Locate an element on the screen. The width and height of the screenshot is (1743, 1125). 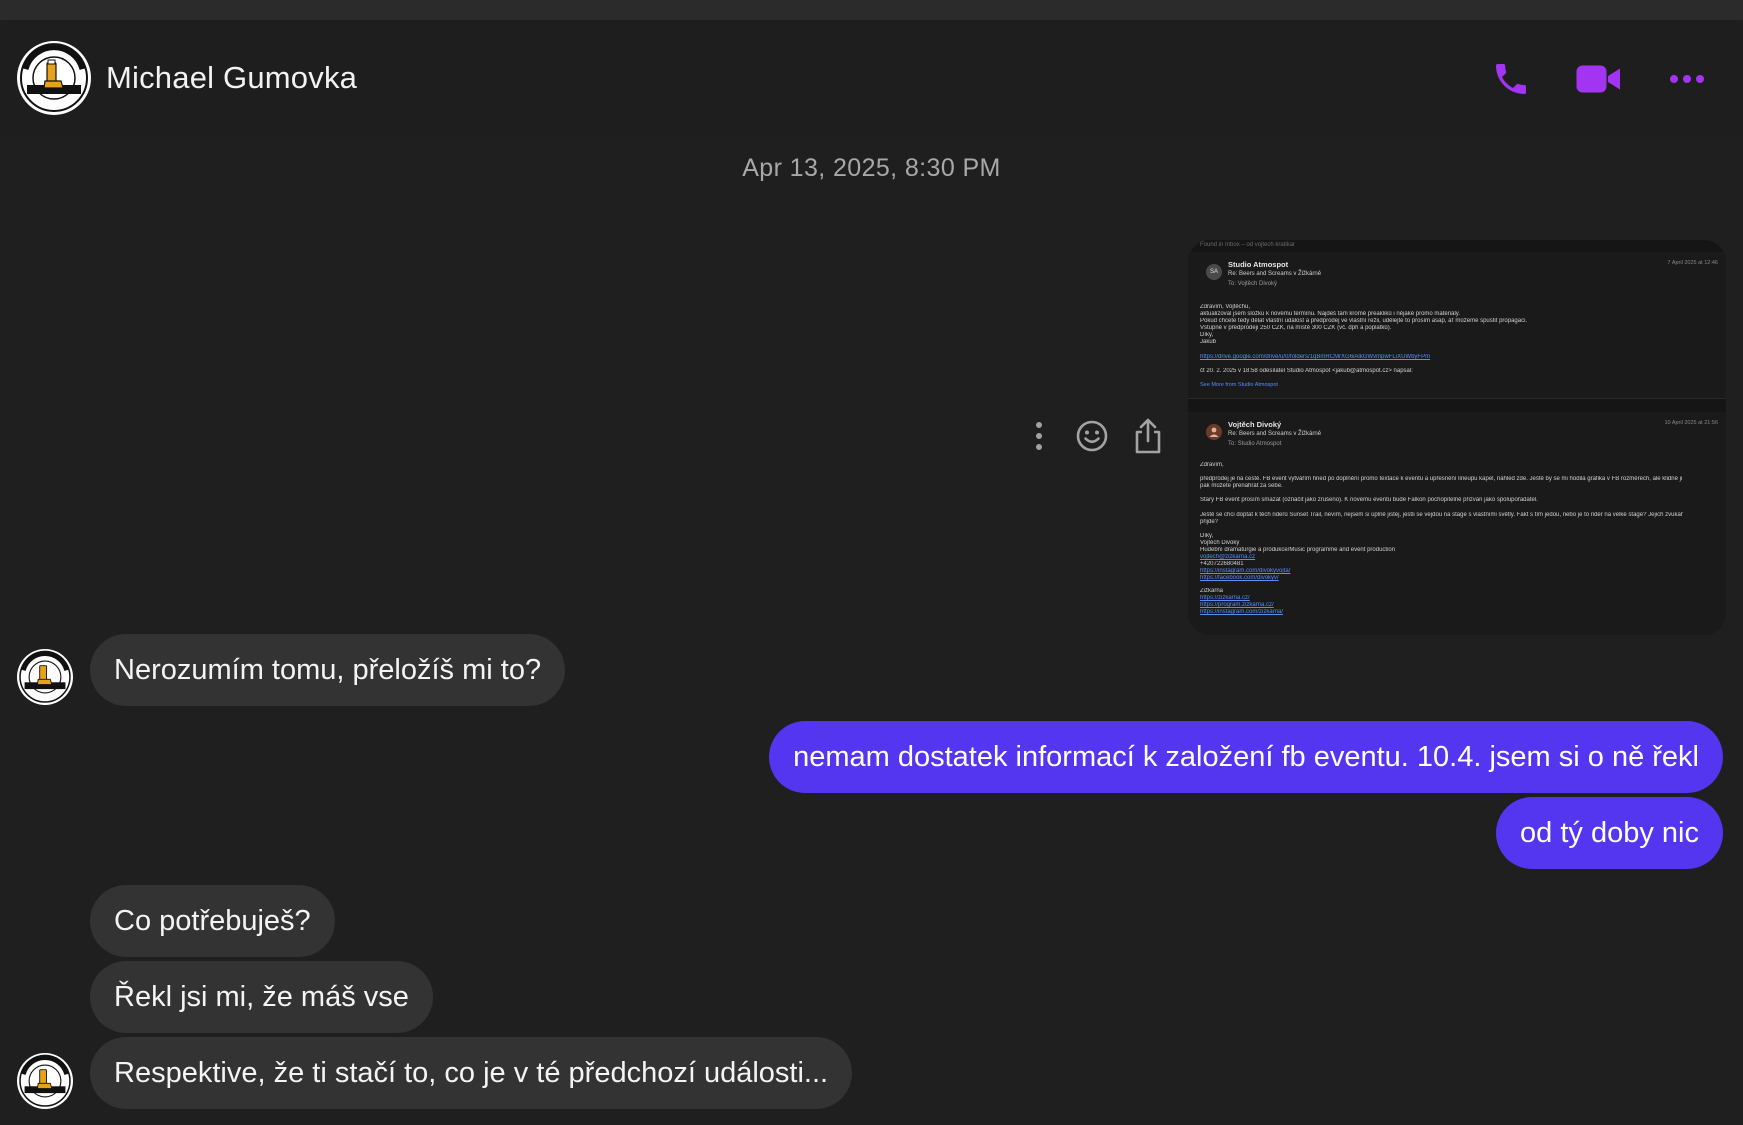
email-recipient: To: Studio Atmospot is located at coordinates (1255, 444).